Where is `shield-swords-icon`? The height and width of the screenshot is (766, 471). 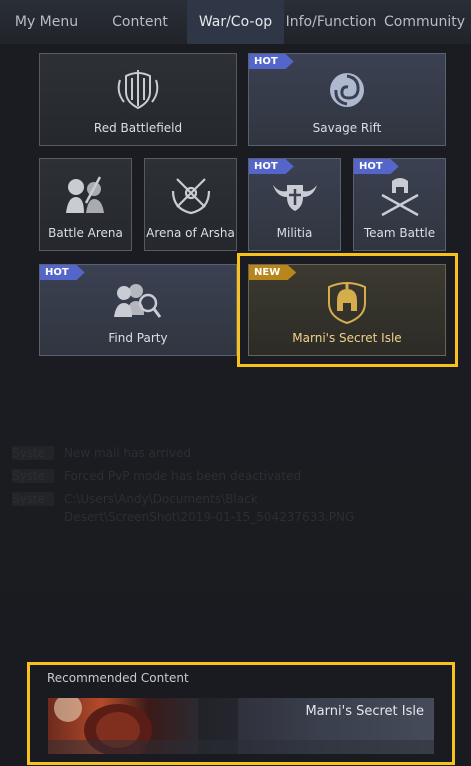
shield-swords-icon is located at coordinates (138, 90).